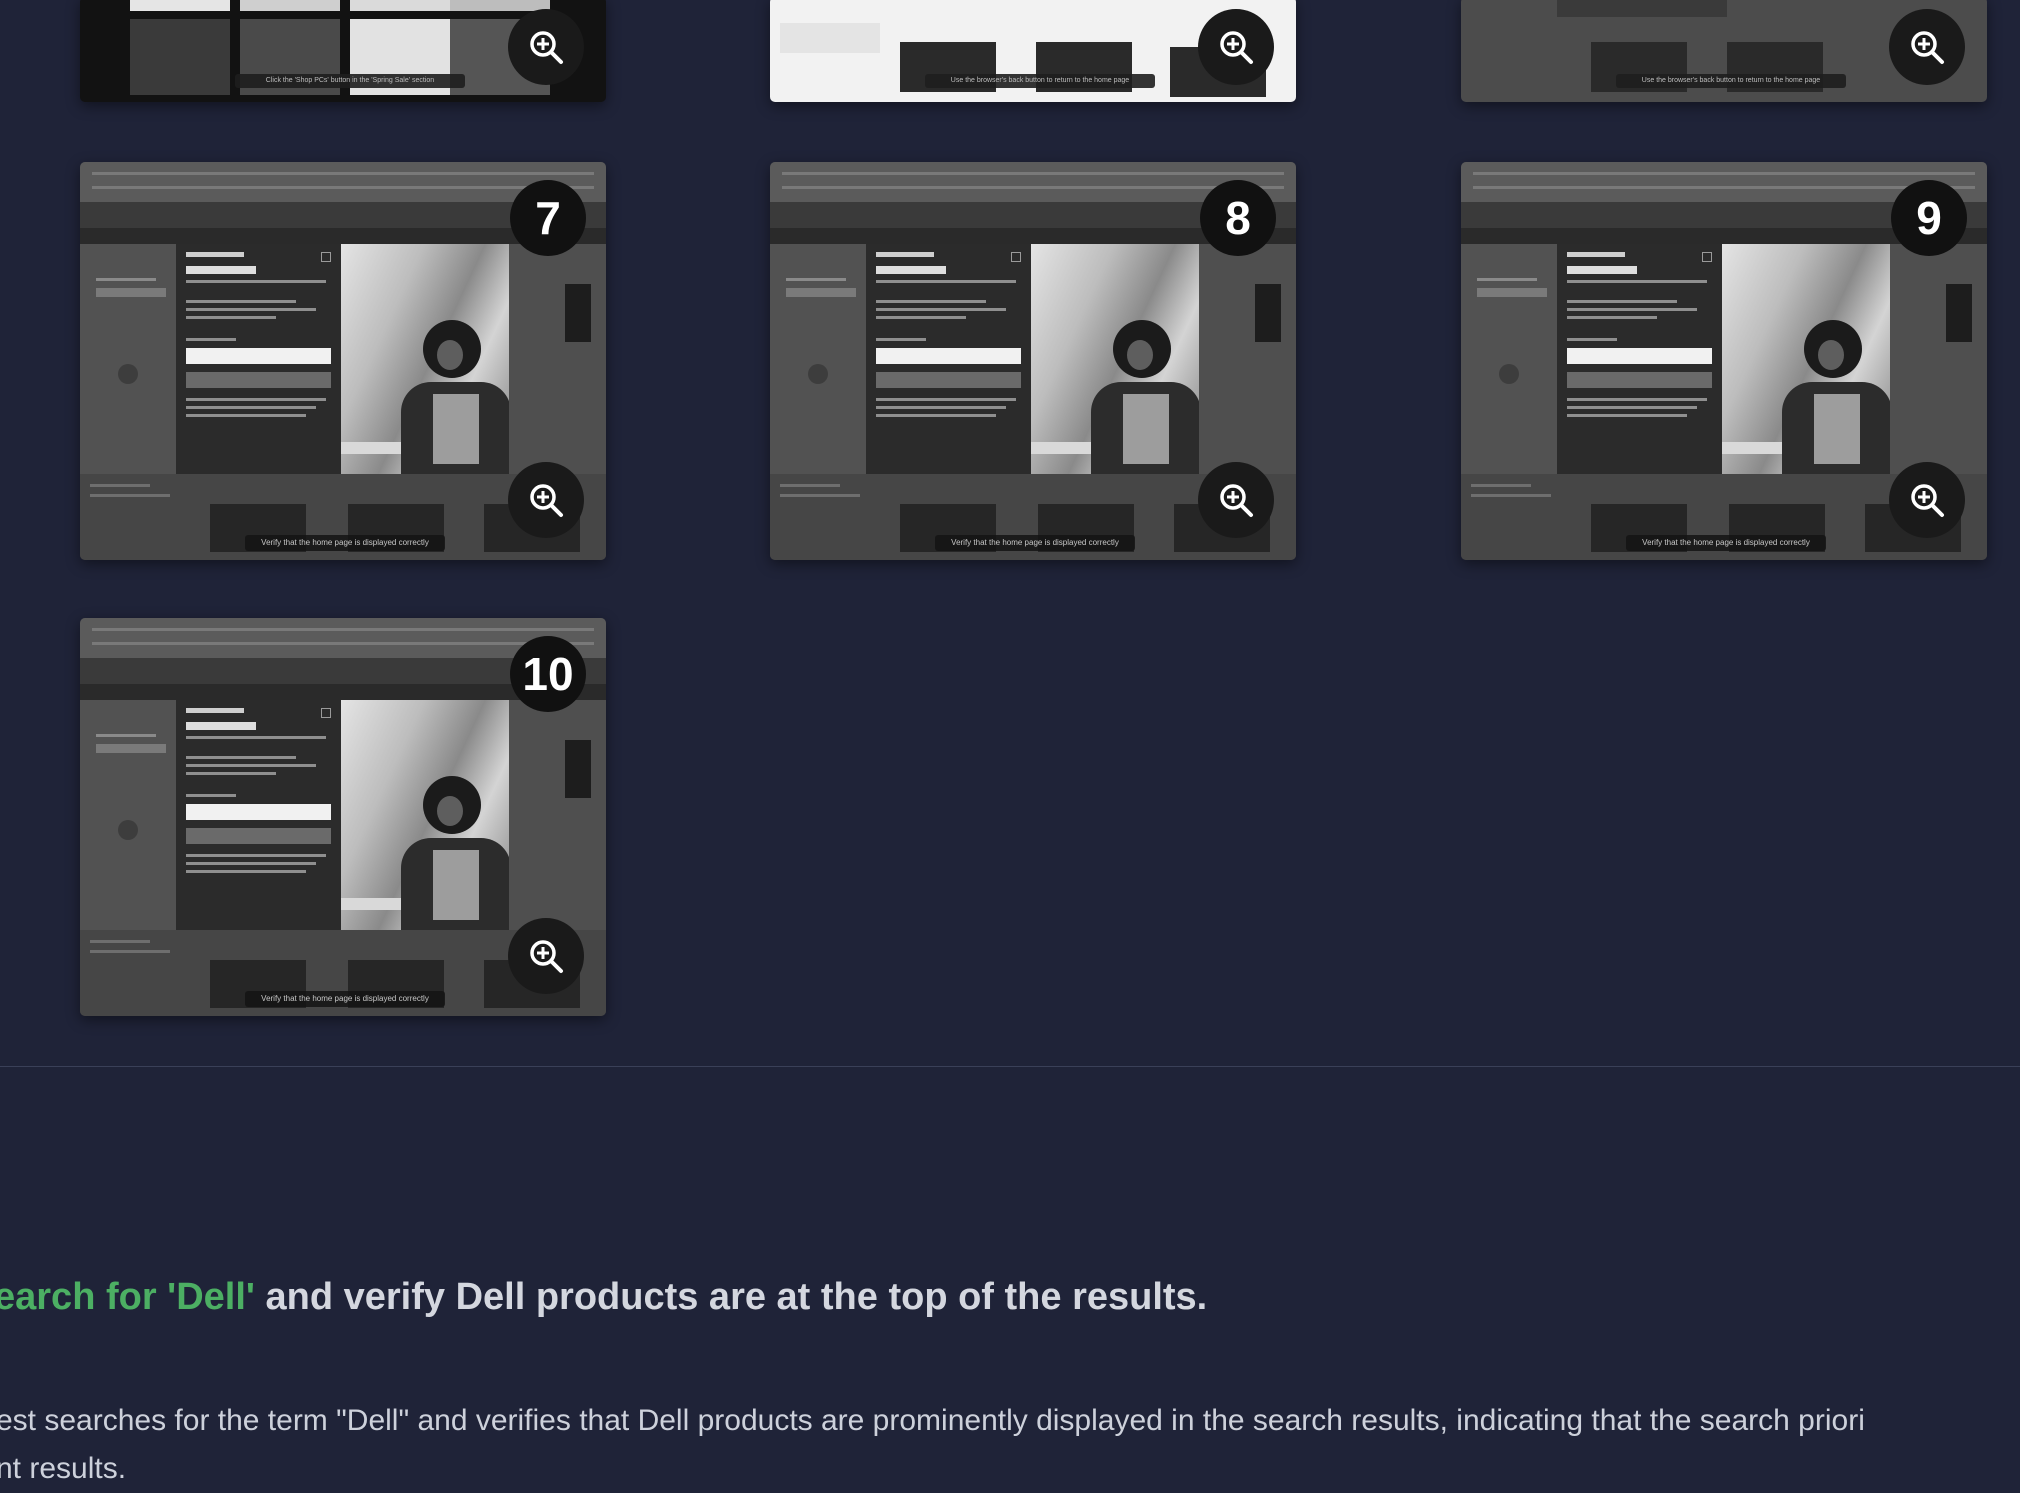 Image resolution: width=2020 pixels, height=1493 pixels. Describe the element at coordinates (548, 218) in the screenshot. I see `step-number-badge: 7` at that location.